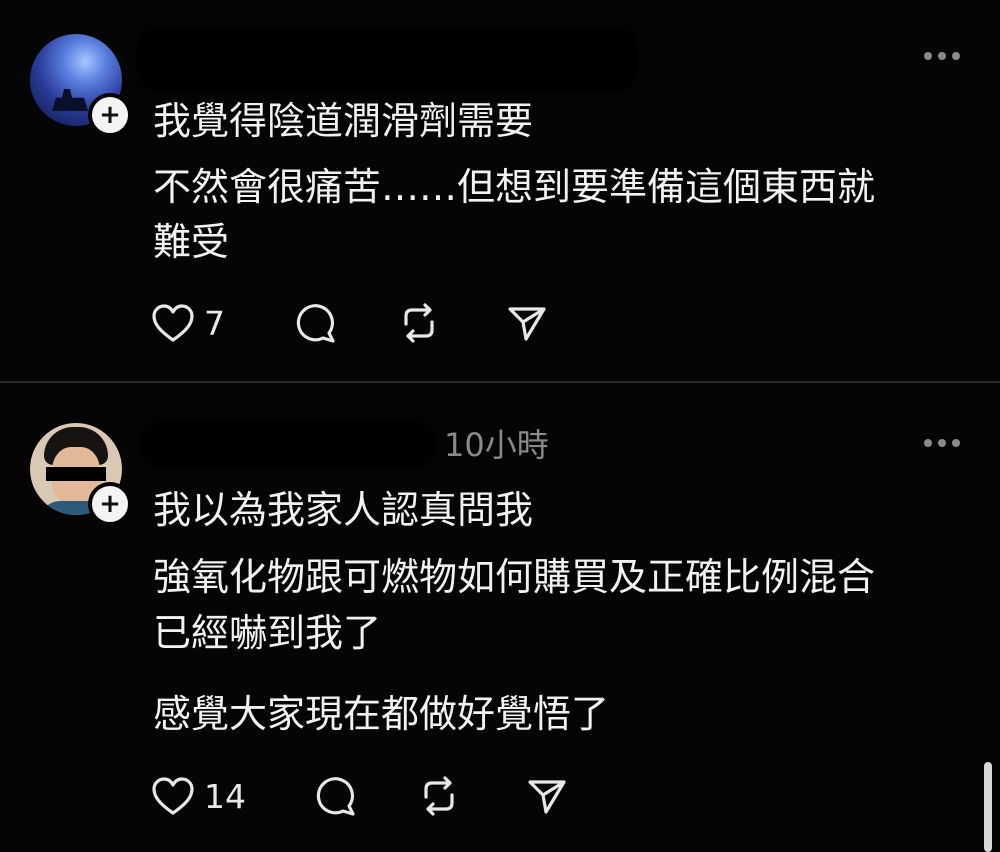 The image size is (1000, 852). Describe the element at coordinates (496, 445) in the screenshot. I see `timestamp: 10小時` at that location.